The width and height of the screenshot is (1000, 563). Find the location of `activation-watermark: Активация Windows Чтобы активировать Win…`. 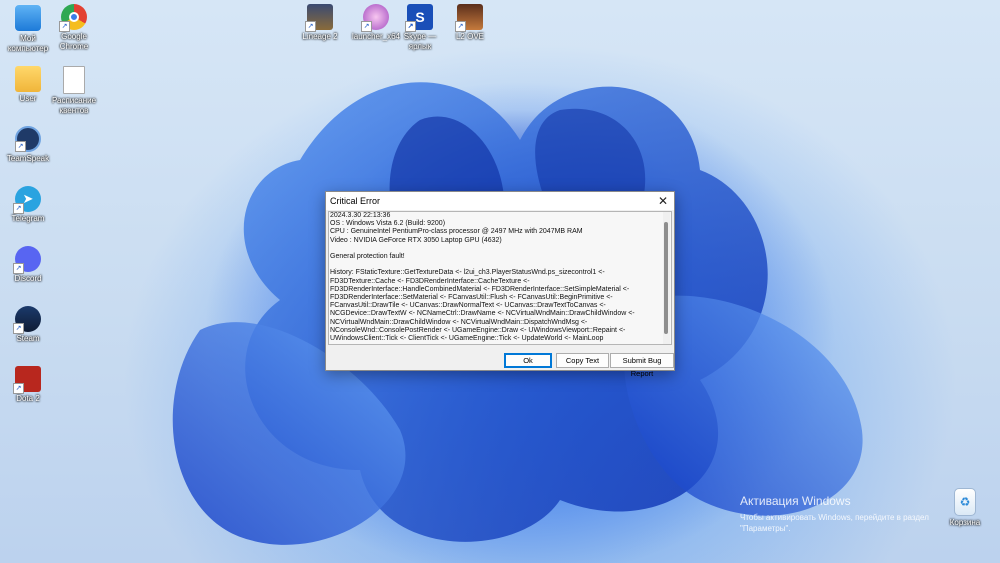

activation-watermark: Активация Windows Чтобы активировать Win… is located at coordinates (834, 514).